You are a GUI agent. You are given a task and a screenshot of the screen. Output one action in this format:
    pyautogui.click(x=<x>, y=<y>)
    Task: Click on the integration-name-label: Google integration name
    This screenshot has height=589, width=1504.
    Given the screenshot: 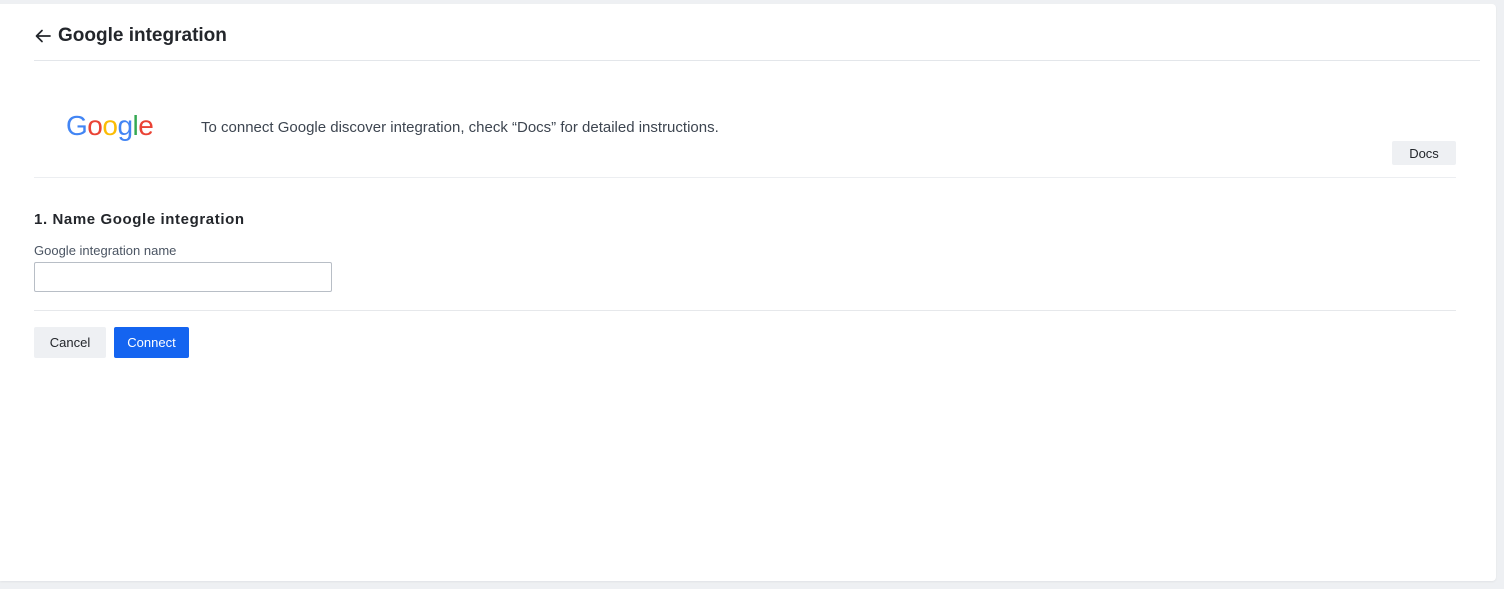 What is the action you would take?
    pyautogui.click(x=105, y=250)
    